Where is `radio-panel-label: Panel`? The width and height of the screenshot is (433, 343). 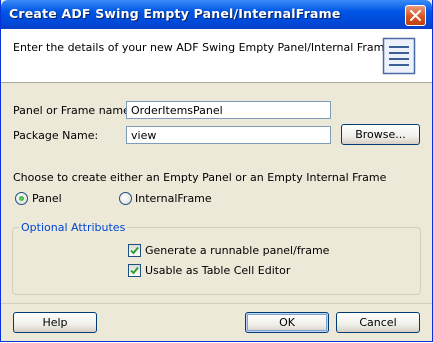 radio-panel-label: Panel is located at coordinates (47, 198).